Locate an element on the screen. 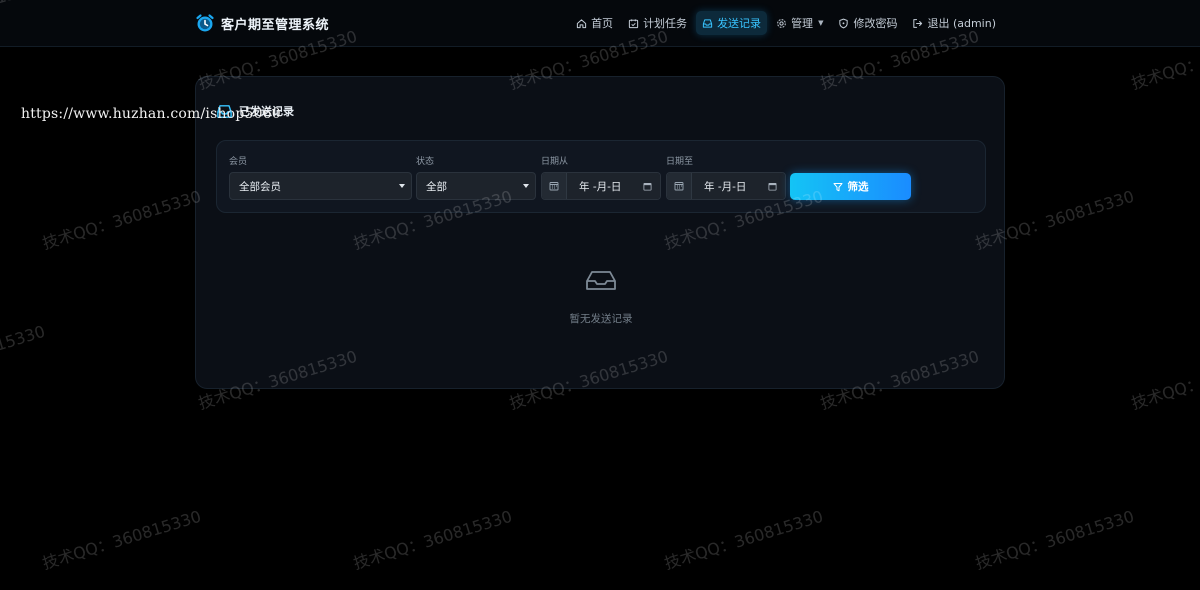 This screenshot has width=1200, height=590. nav-item-tasks: 计划任务 is located at coordinates (657, 23).